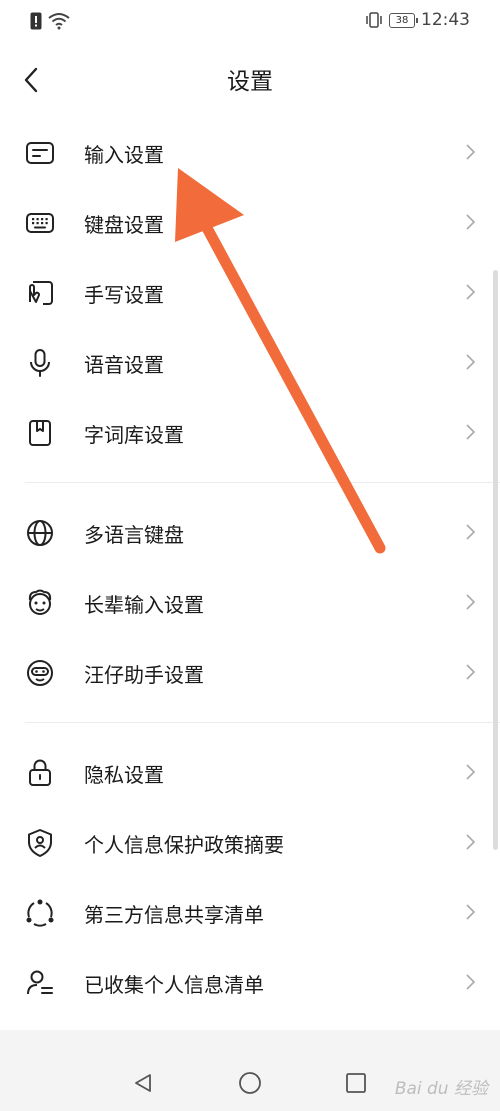  Describe the element at coordinates (59, 21) in the screenshot. I see `wifi-icon` at that location.